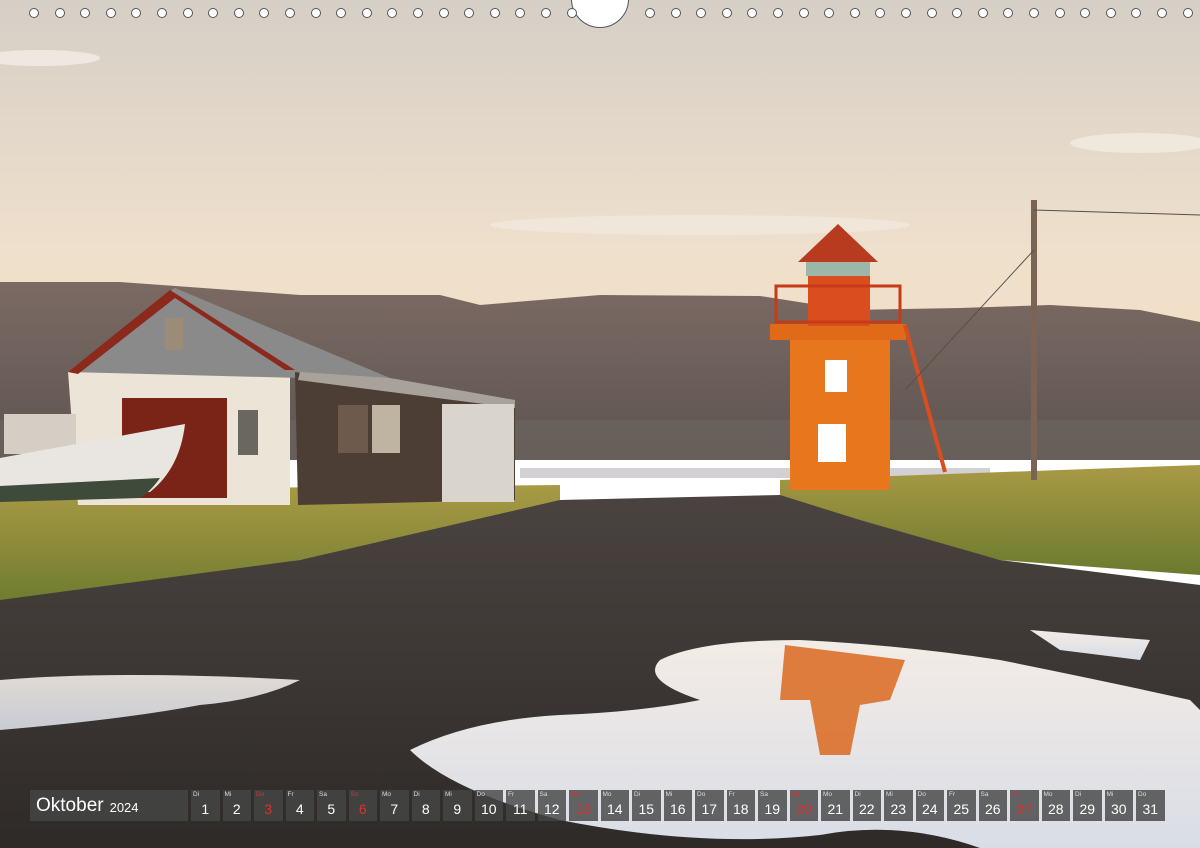  I want to click on day-cell: Sa 19, so click(772, 805).